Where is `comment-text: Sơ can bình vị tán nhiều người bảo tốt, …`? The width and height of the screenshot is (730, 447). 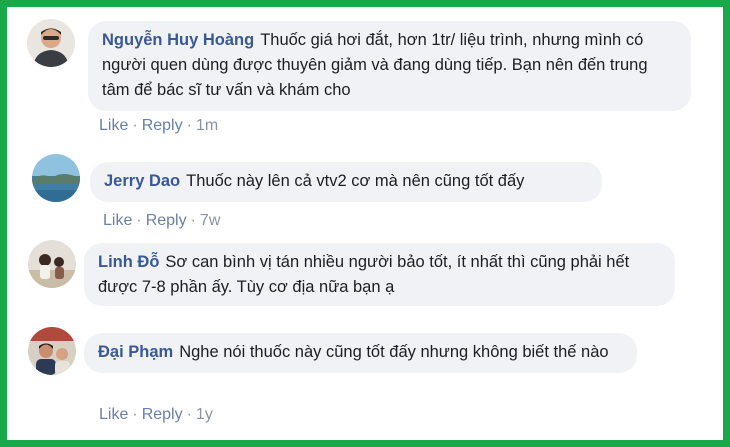 comment-text: Sơ can bình vị tán nhiều người bảo tốt, … is located at coordinates (364, 274).